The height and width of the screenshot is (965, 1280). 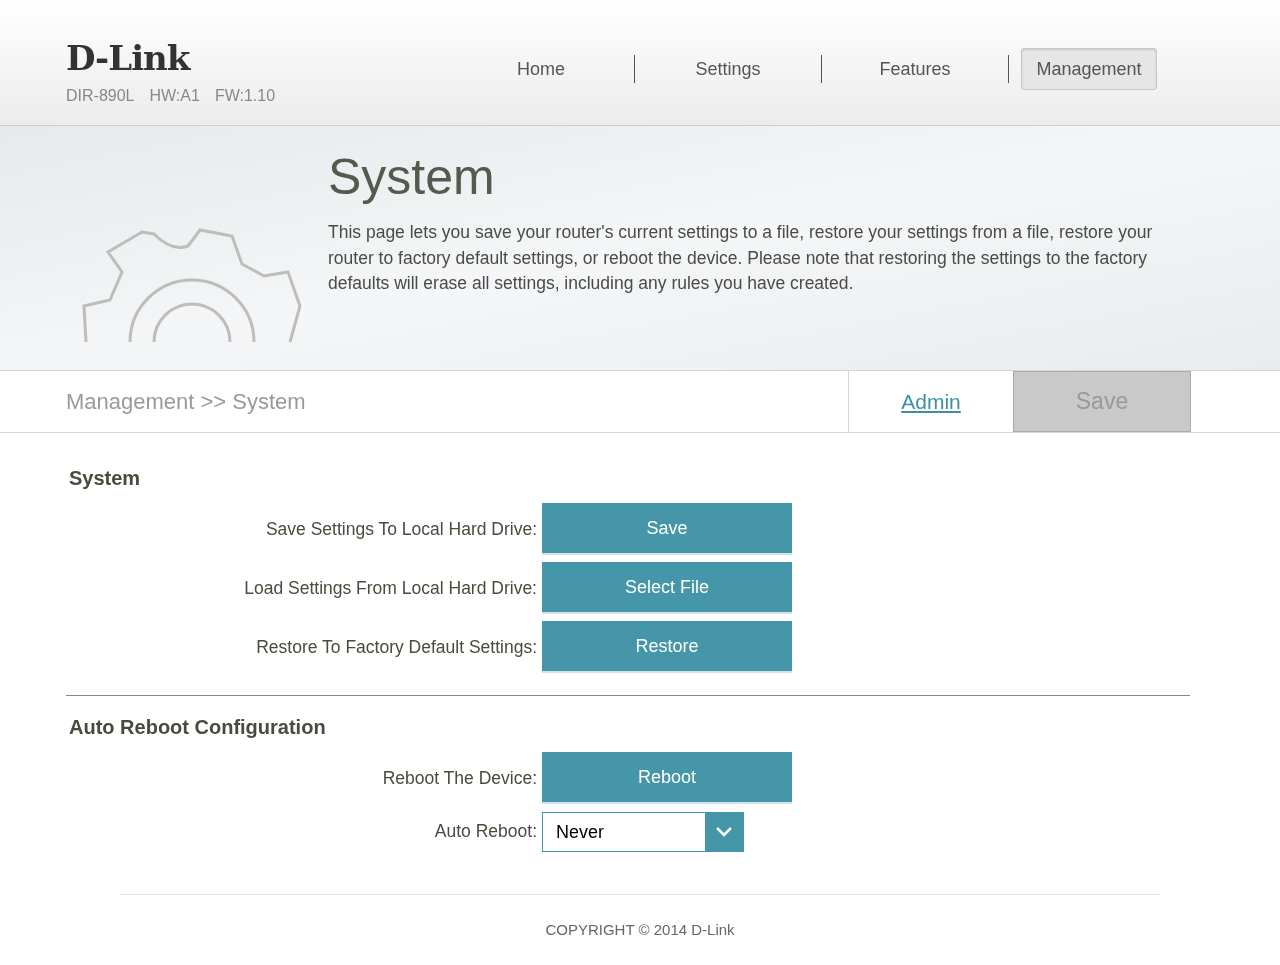 What do you see at coordinates (104, 478) in the screenshot?
I see `section-title: System` at bounding box center [104, 478].